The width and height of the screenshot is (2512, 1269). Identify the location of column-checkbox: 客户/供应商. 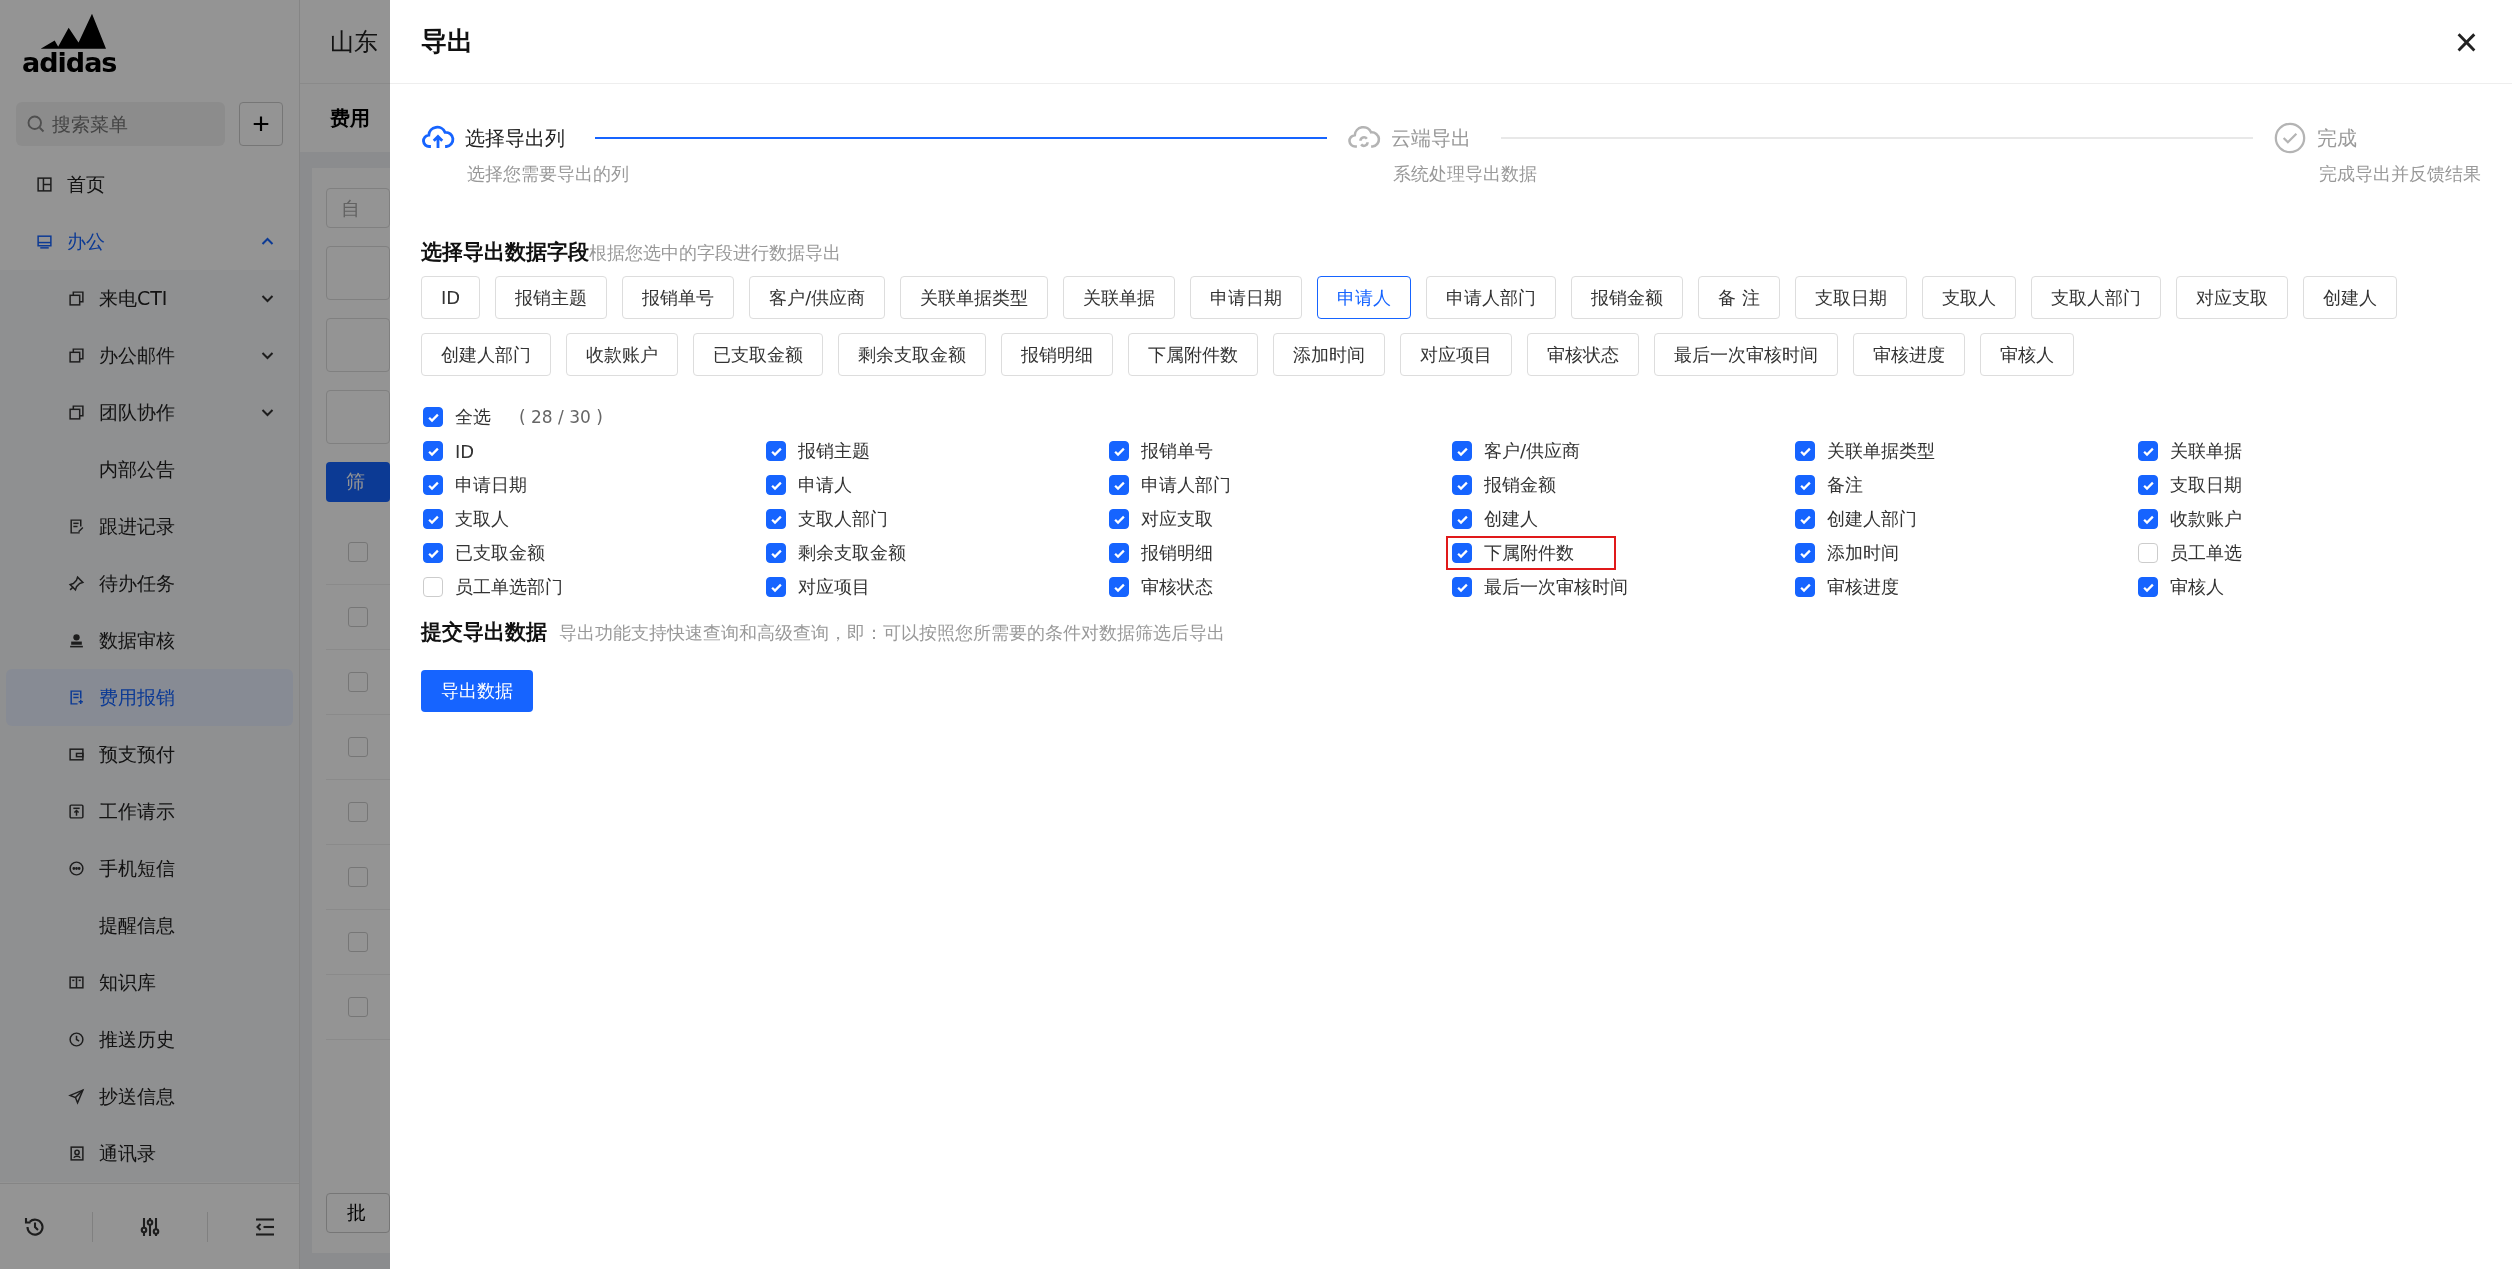
(1516, 451).